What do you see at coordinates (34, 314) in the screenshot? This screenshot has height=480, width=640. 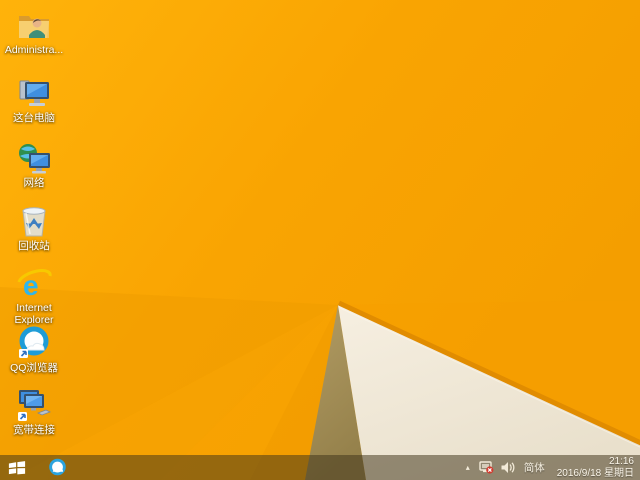 I see `desktop-icon-label: Internet Explorer` at bounding box center [34, 314].